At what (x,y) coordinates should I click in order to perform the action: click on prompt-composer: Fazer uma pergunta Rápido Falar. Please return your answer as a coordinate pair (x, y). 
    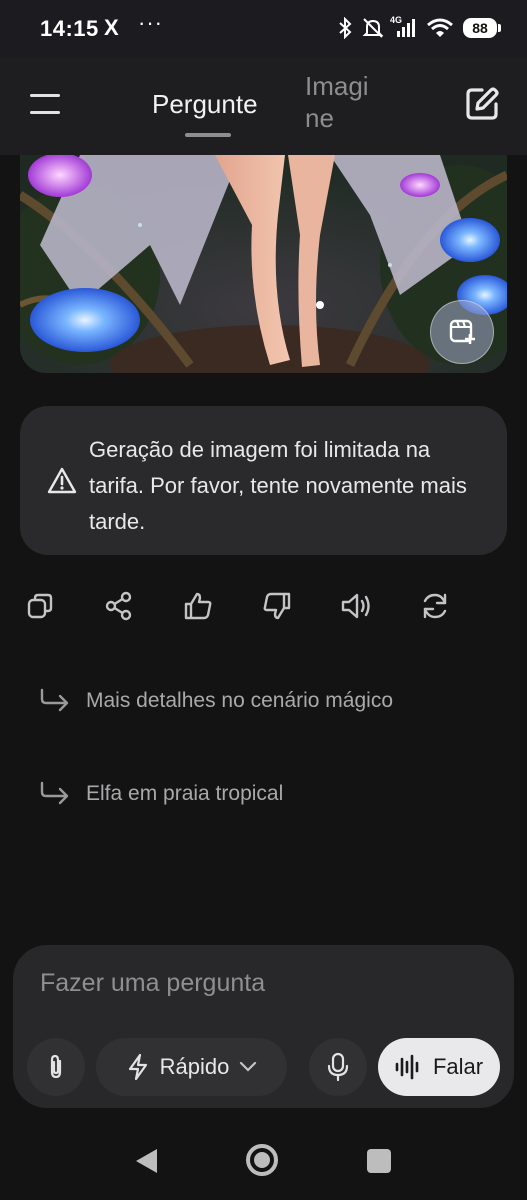
    Looking at the image, I should click on (263, 1026).